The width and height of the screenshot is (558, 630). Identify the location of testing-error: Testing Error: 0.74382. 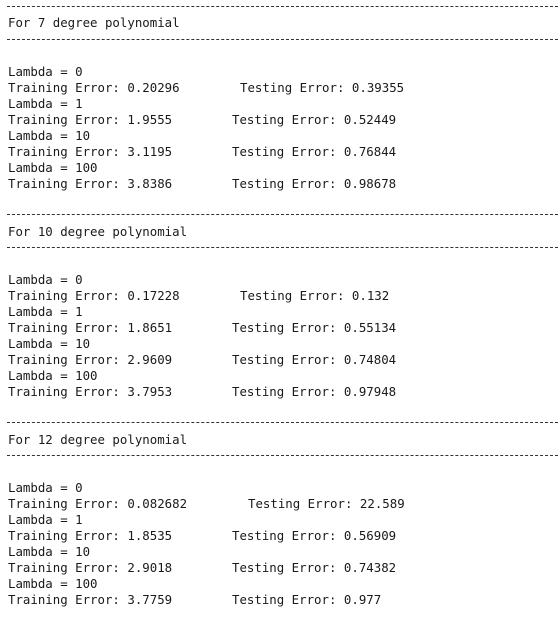
(314, 567).